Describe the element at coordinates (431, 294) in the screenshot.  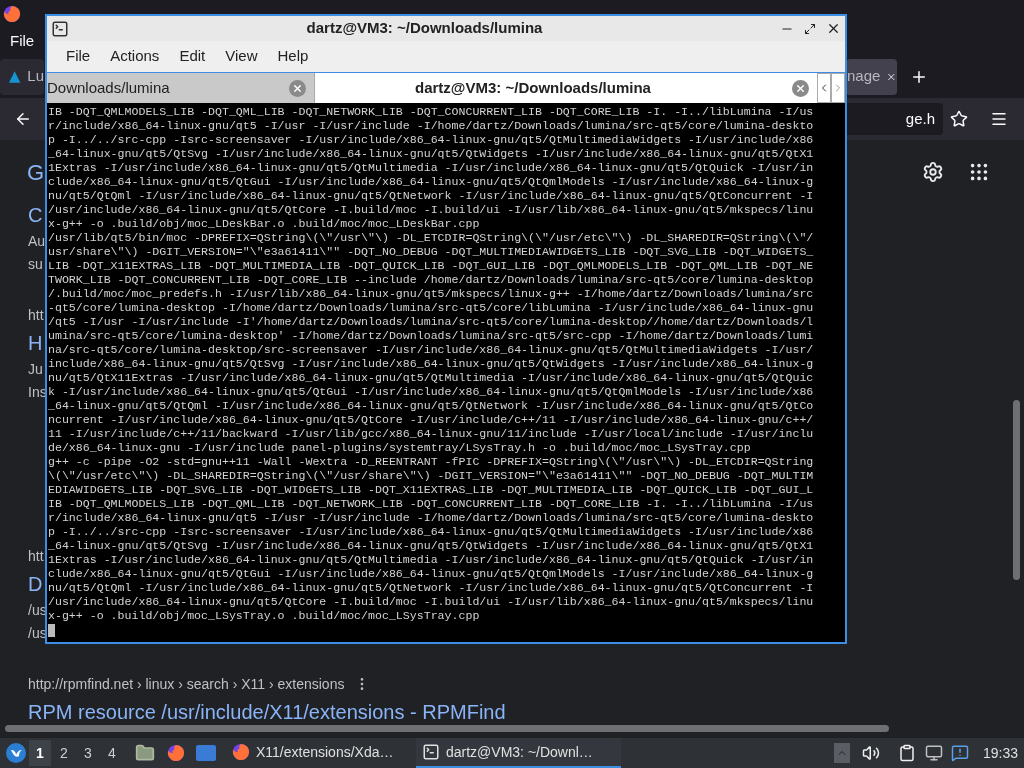
I see `terminal-line: /.build/moc/moc_predefs.h -I/usr/lib/x86_64-linux-gnu/qt5/mkspecs/linux-g++ -I/home/dartz/Downloads/lumina/src` at that location.